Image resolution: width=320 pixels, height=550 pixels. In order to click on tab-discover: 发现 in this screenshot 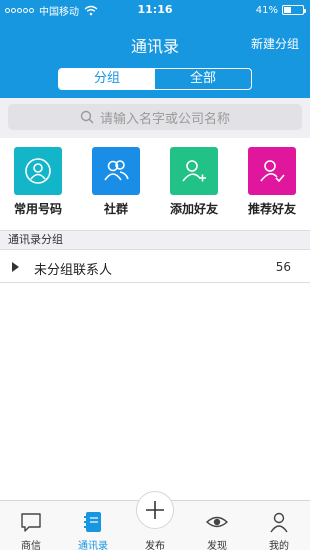, I will do `click(217, 525)`.